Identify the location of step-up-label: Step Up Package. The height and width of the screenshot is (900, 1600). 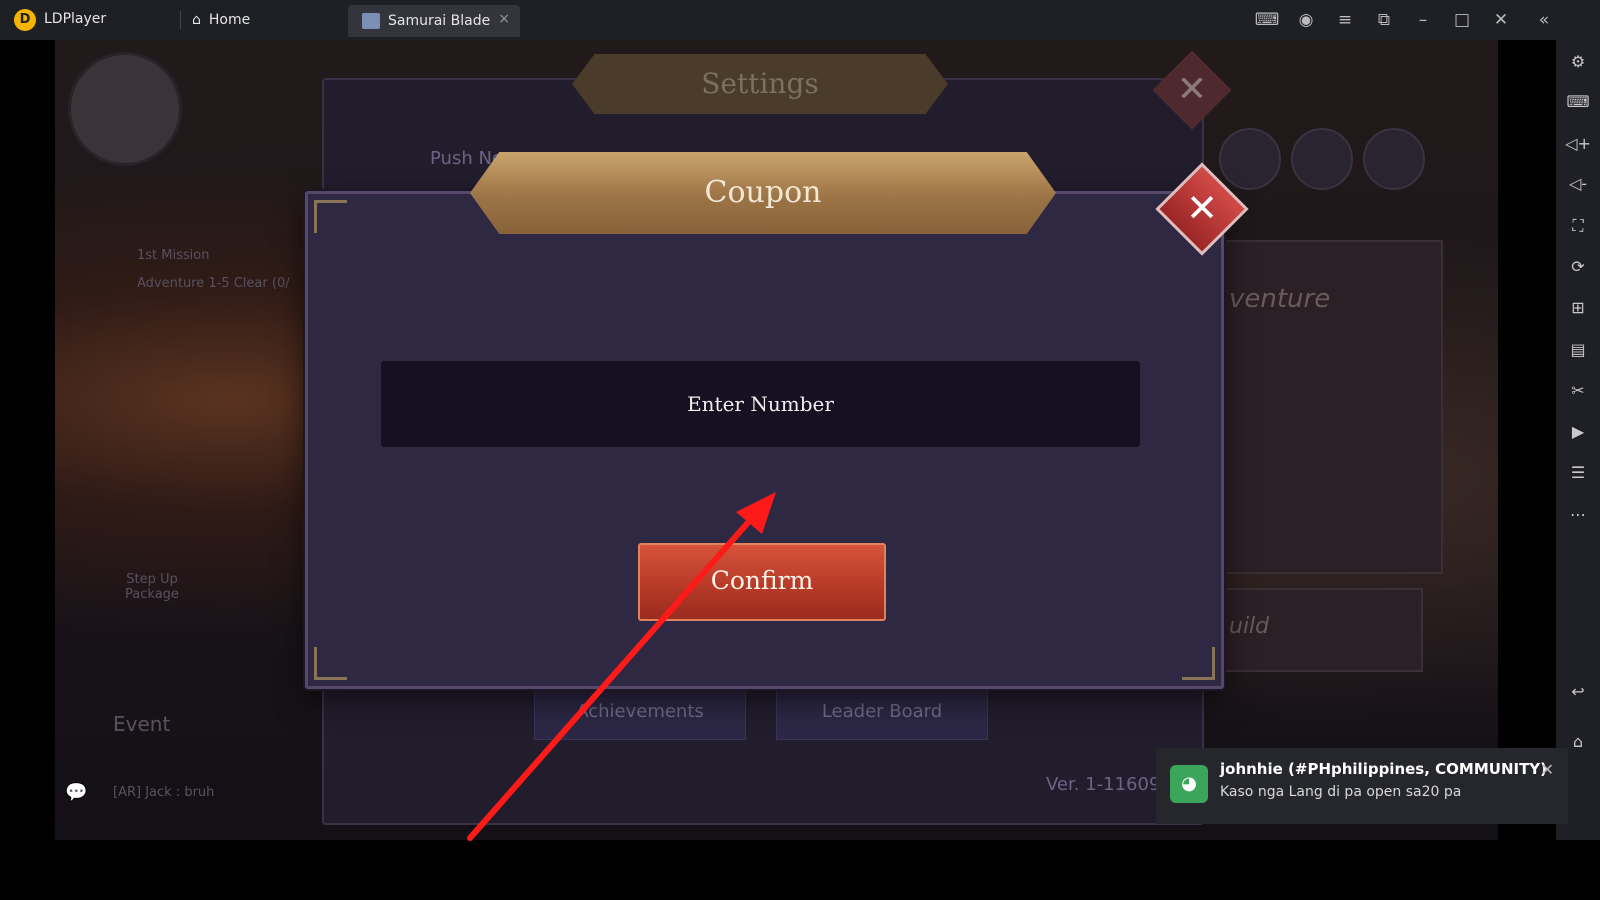
(152, 587).